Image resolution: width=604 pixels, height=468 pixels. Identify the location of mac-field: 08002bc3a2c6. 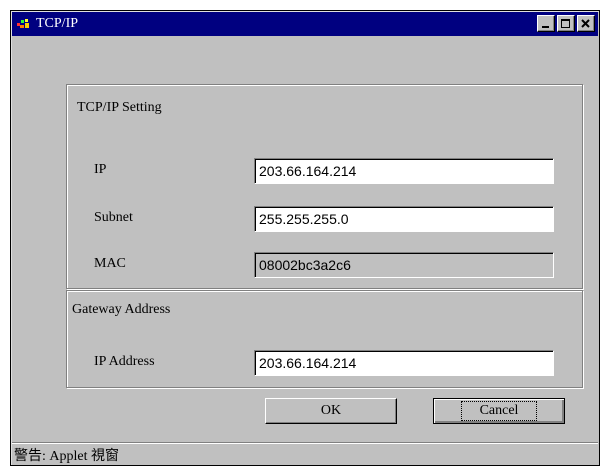
(404, 265).